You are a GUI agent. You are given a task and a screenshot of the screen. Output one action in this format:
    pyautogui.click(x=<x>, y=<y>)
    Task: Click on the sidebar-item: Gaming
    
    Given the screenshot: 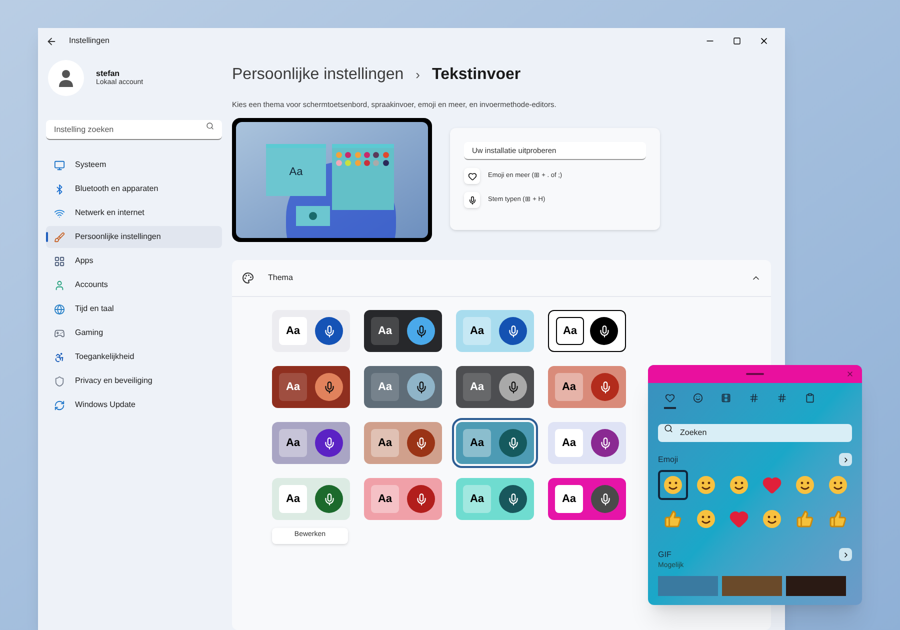 What is the action you would take?
    pyautogui.click(x=134, y=333)
    